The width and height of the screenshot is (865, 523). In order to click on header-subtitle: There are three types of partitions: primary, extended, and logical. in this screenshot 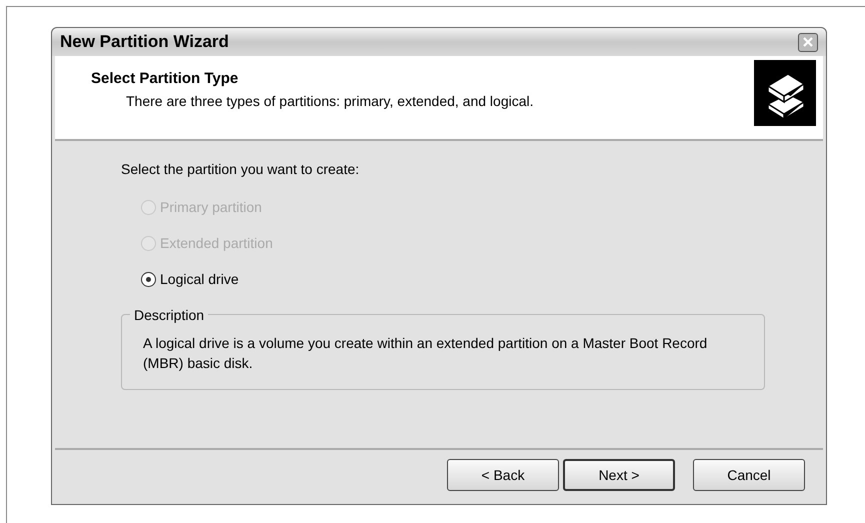, I will do `click(330, 101)`.